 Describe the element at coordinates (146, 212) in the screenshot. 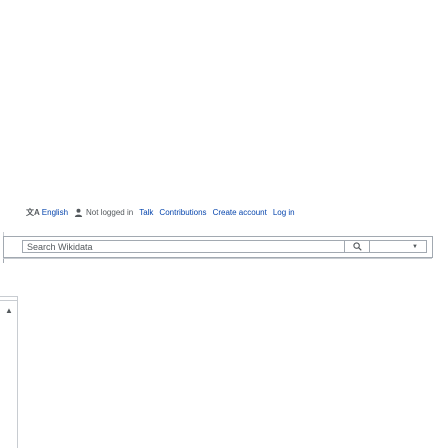

I see `talk-link: Talk` at that location.